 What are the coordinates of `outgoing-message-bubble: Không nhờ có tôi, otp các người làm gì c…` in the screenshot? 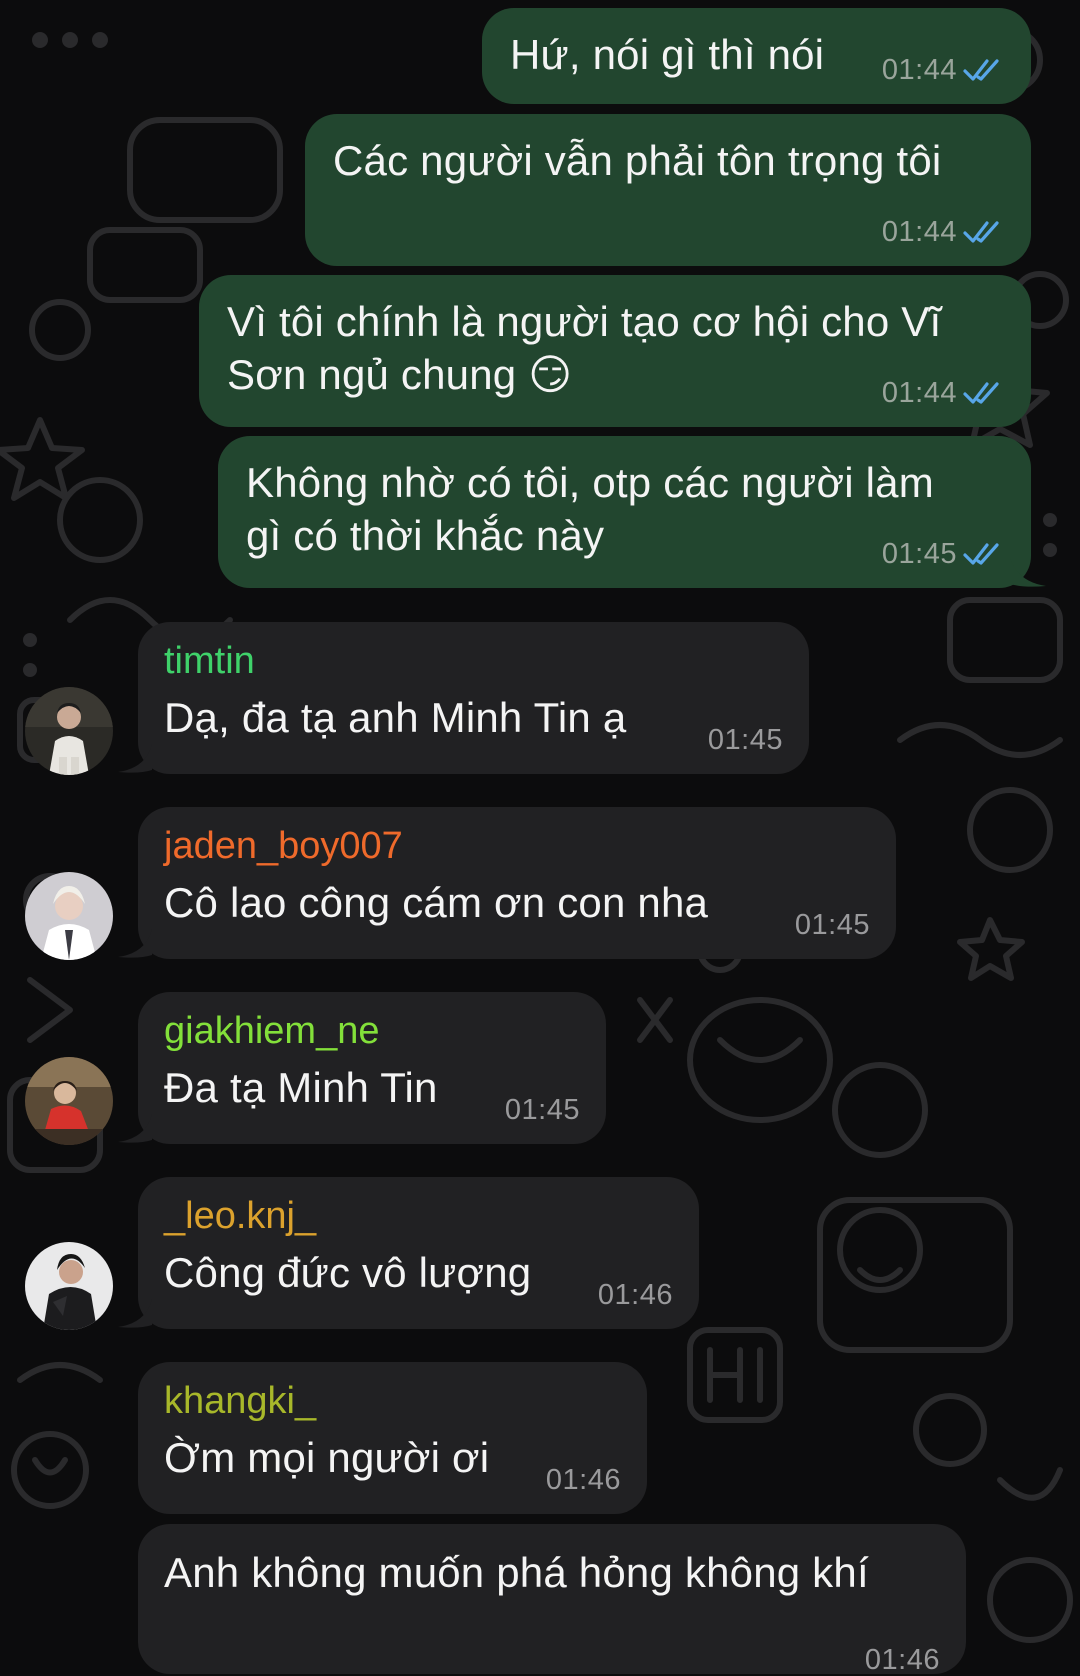 It's located at (624, 512).